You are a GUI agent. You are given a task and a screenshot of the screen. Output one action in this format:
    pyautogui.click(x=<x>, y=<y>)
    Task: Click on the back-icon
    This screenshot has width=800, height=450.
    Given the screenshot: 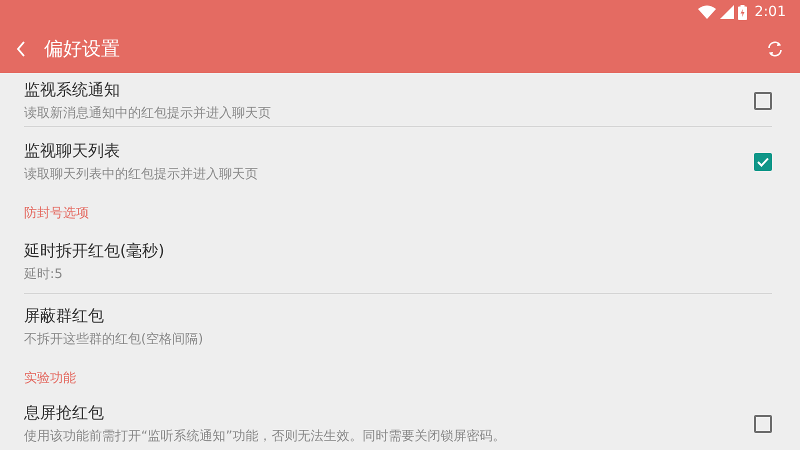 What is the action you would take?
    pyautogui.click(x=21, y=48)
    